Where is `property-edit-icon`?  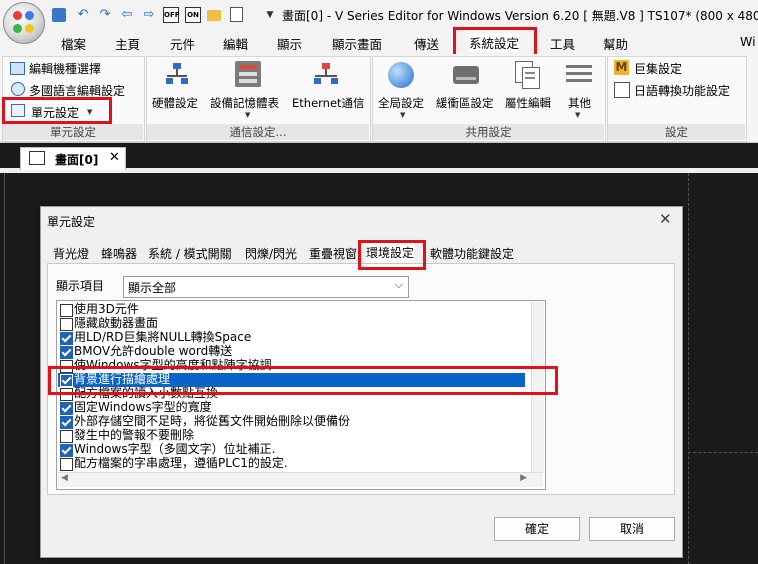
property-edit-icon is located at coordinates (527, 75).